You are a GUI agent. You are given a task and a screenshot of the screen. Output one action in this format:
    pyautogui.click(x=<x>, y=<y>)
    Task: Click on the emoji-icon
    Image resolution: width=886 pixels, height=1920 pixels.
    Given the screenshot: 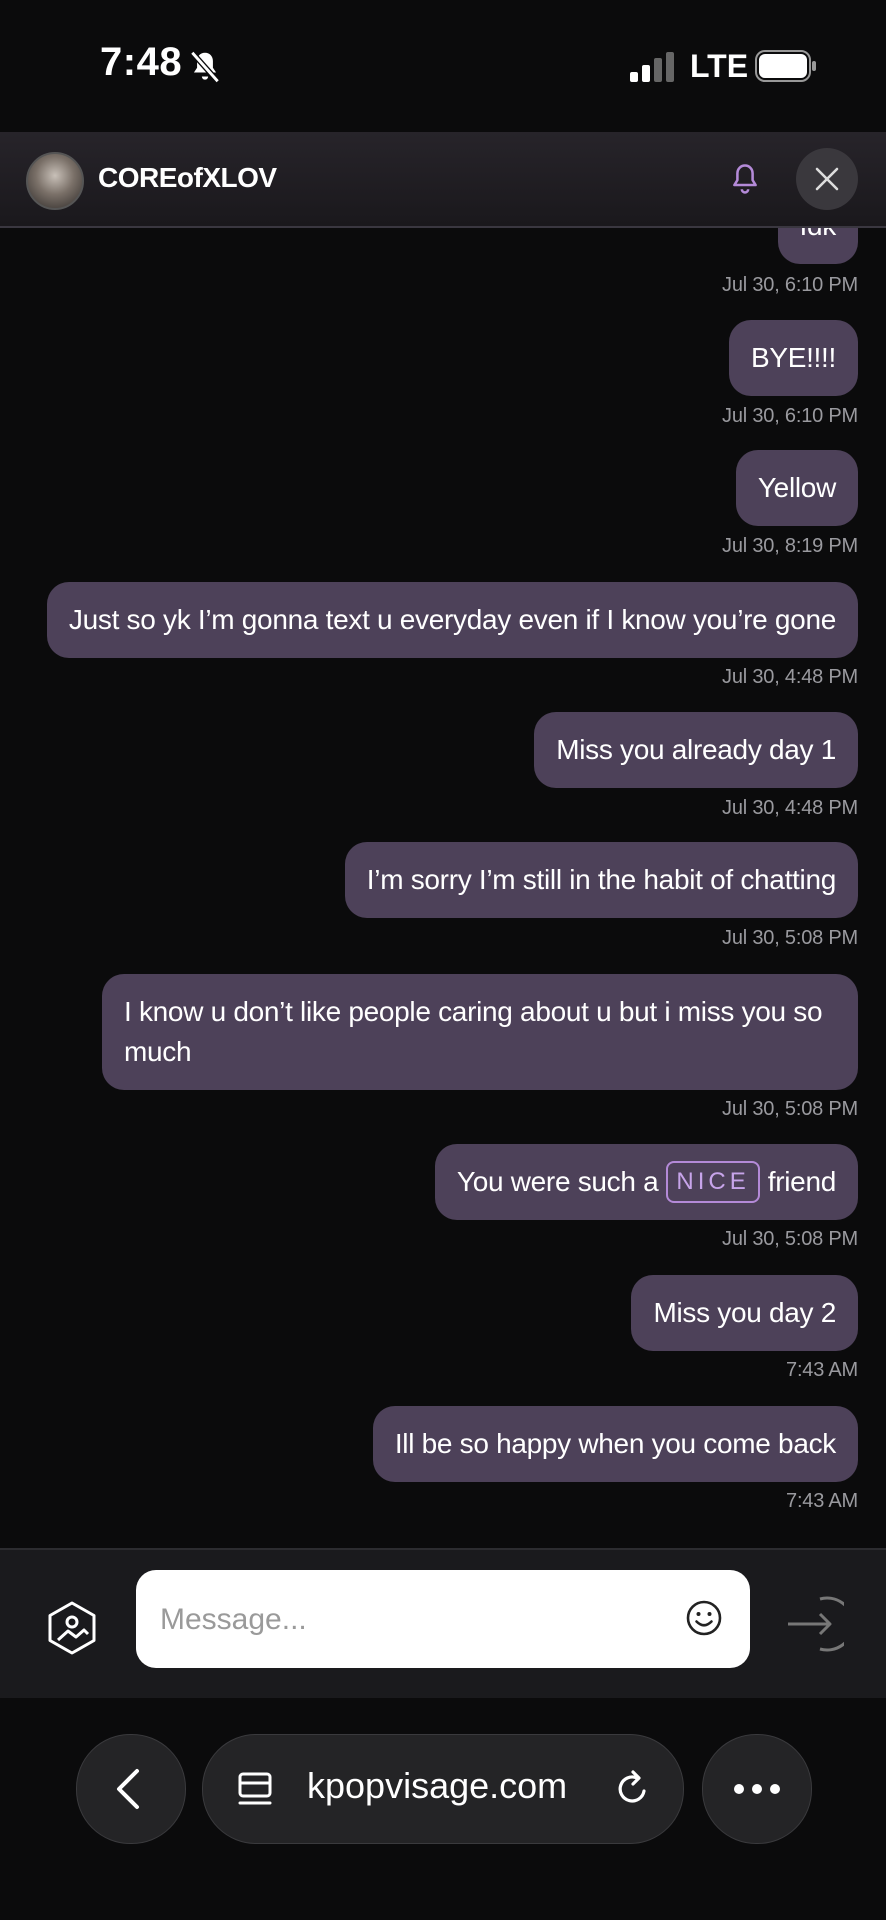 What is the action you would take?
    pyautogui.click(x=704, y=1618)
    